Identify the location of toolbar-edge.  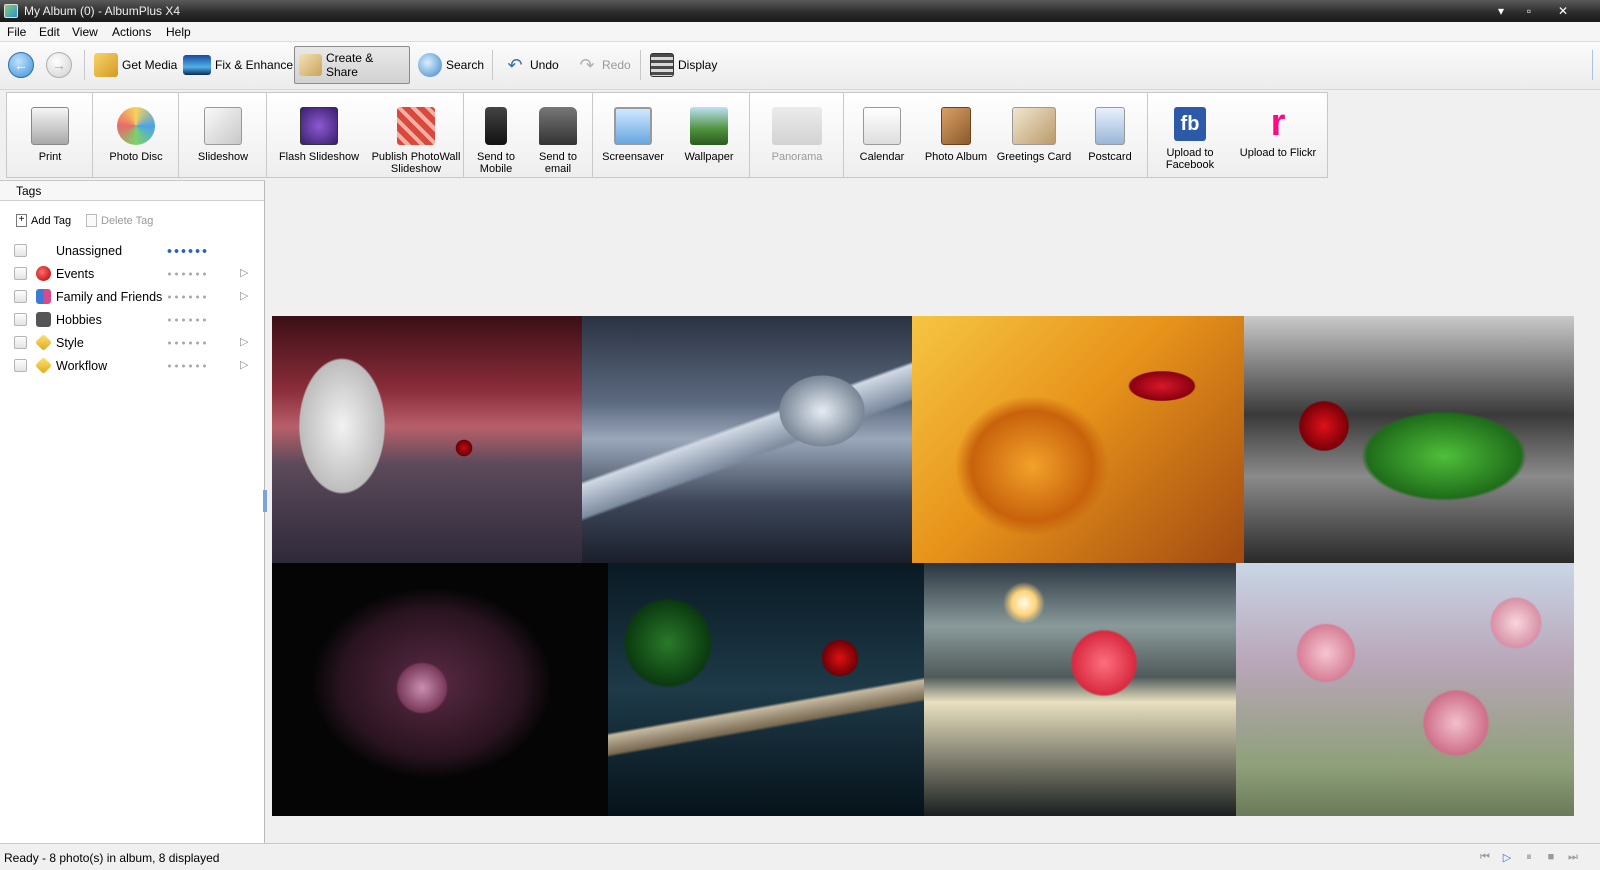
(1592, 65).